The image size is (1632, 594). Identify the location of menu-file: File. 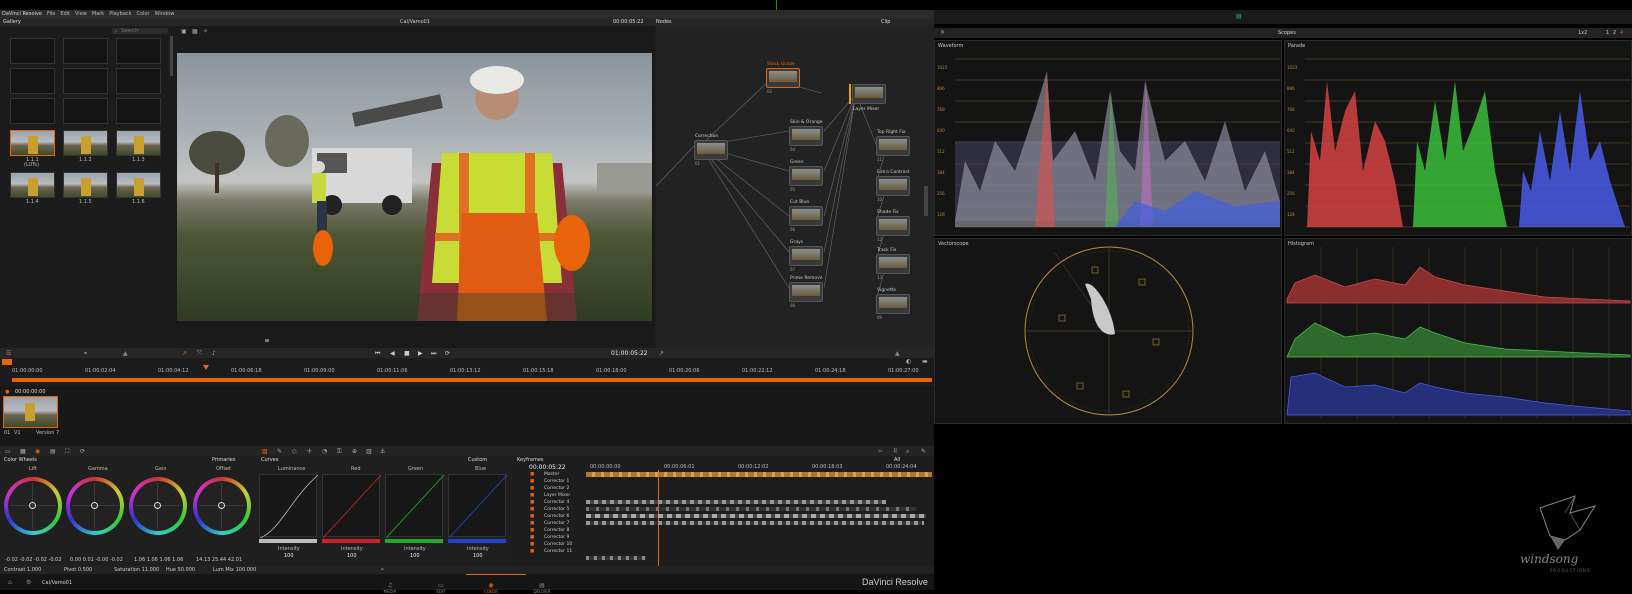
(51, 14).